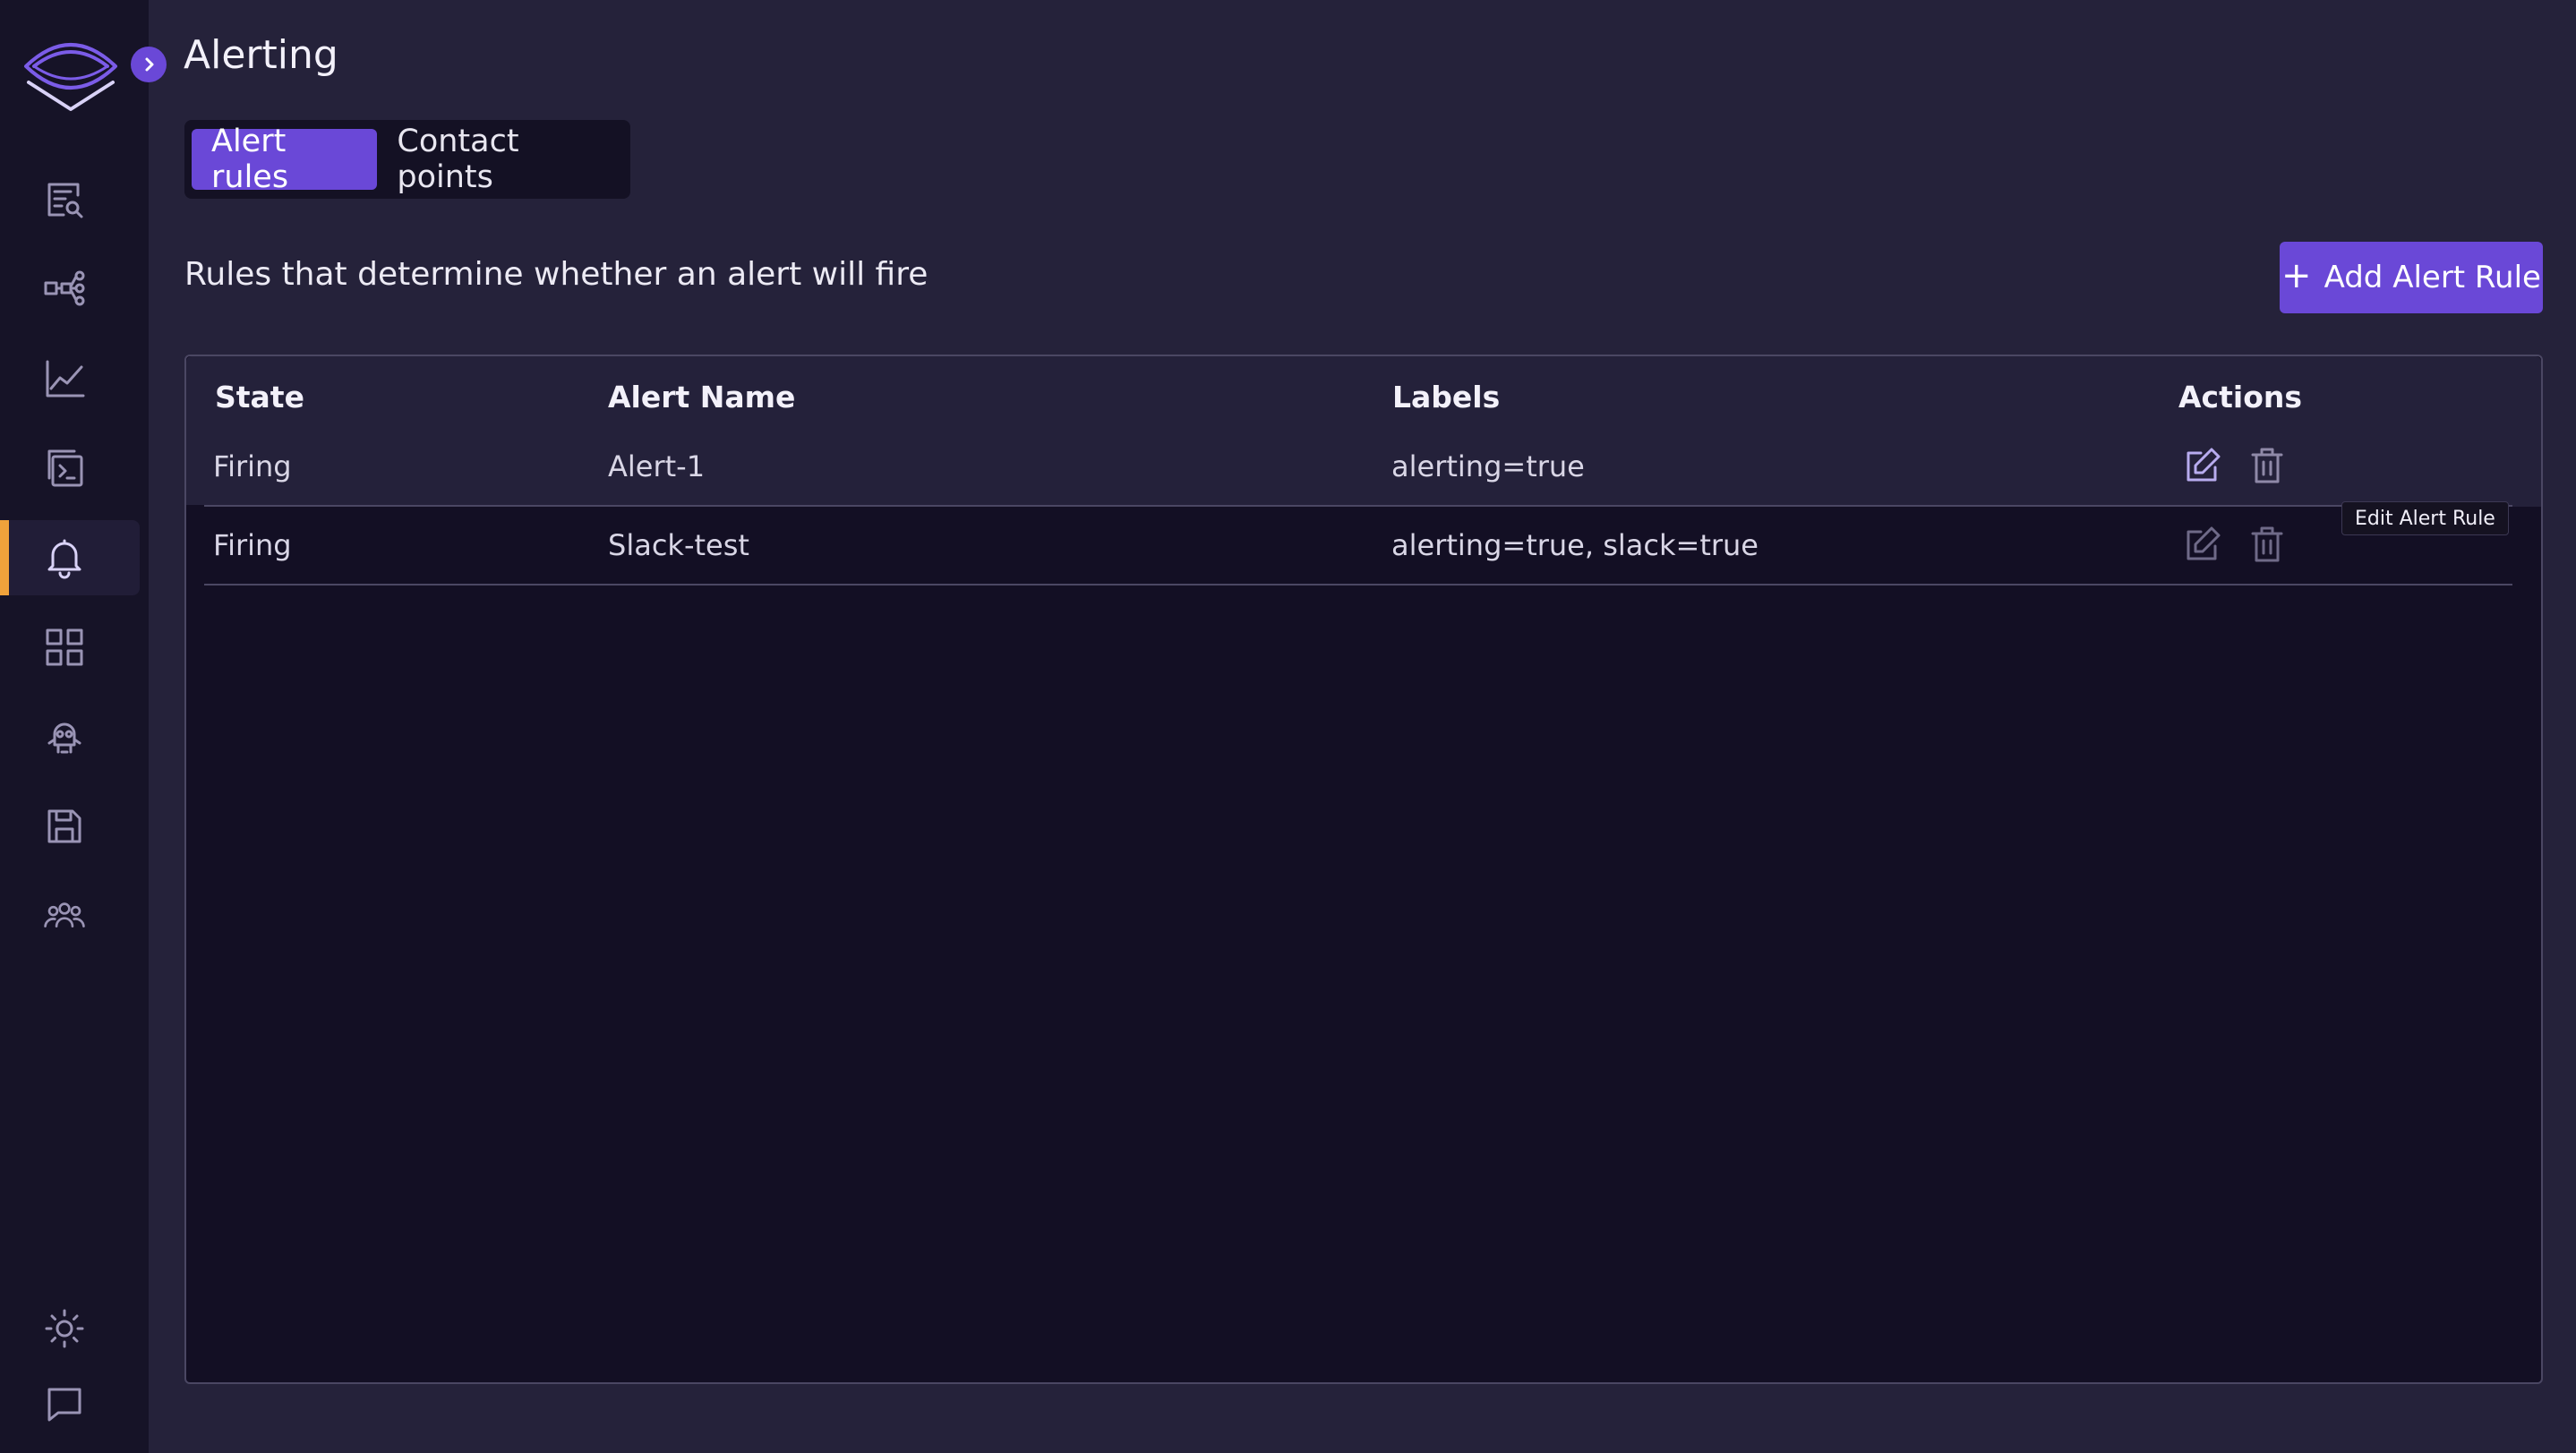 This screenshot has height=1453, width=2576. Describe the element at coordinates (260, 397) in the screenshot. I see `column-header-state: State` at that location.